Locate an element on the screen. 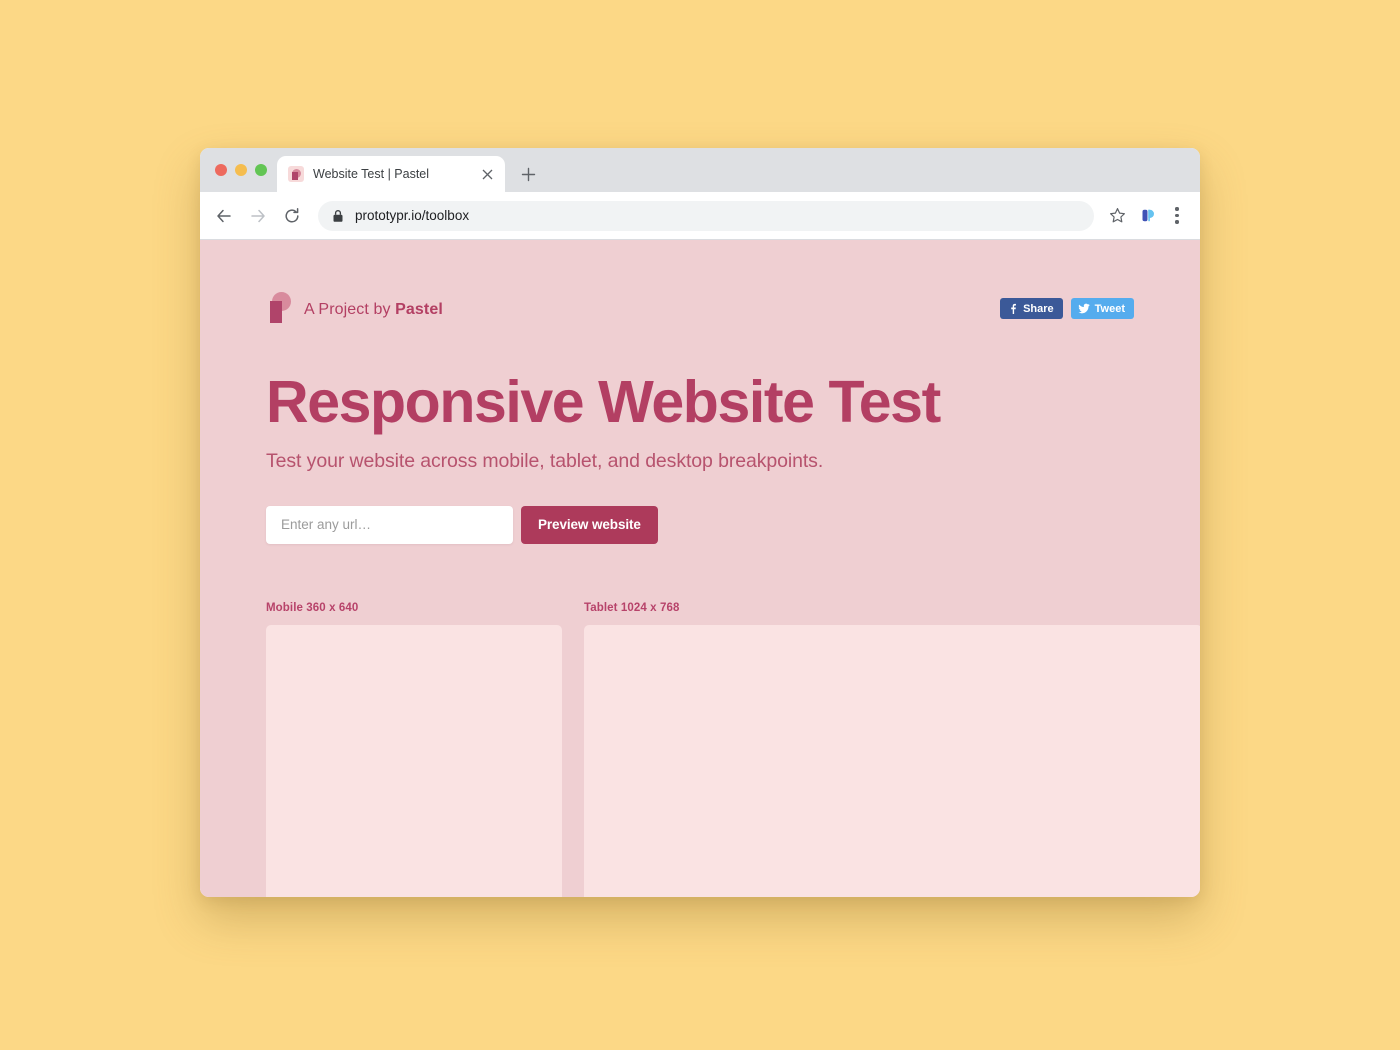 This screenshot has width=1400, height=1050. brand-name: Pastel is located at coordinates (419, 309).